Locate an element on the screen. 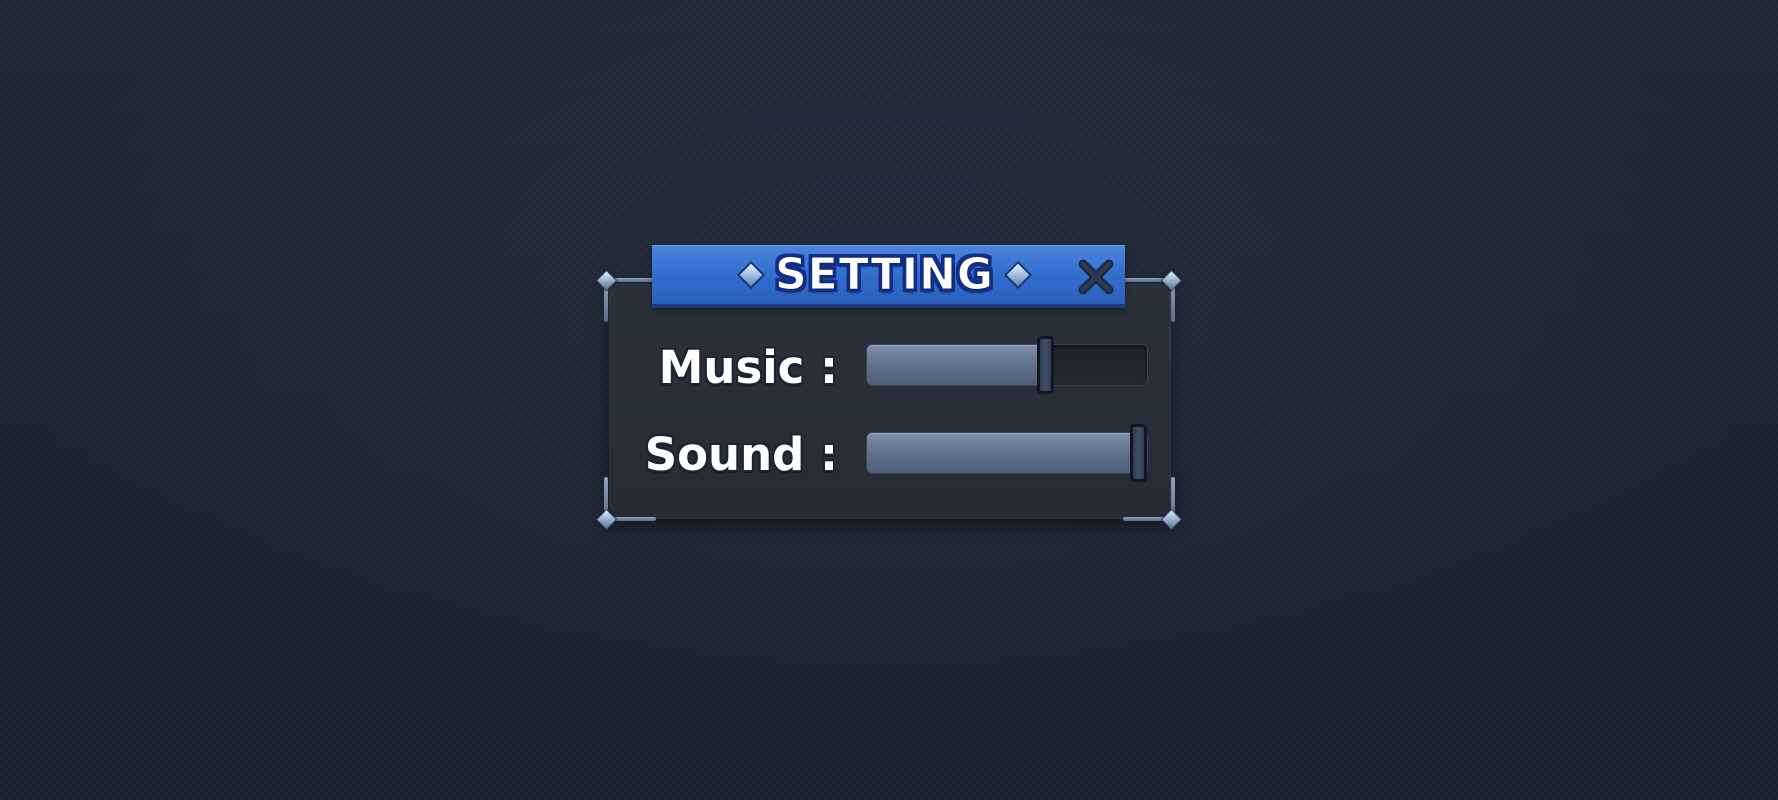  dialog-title: SETTING is located at coordinates (884, 274).